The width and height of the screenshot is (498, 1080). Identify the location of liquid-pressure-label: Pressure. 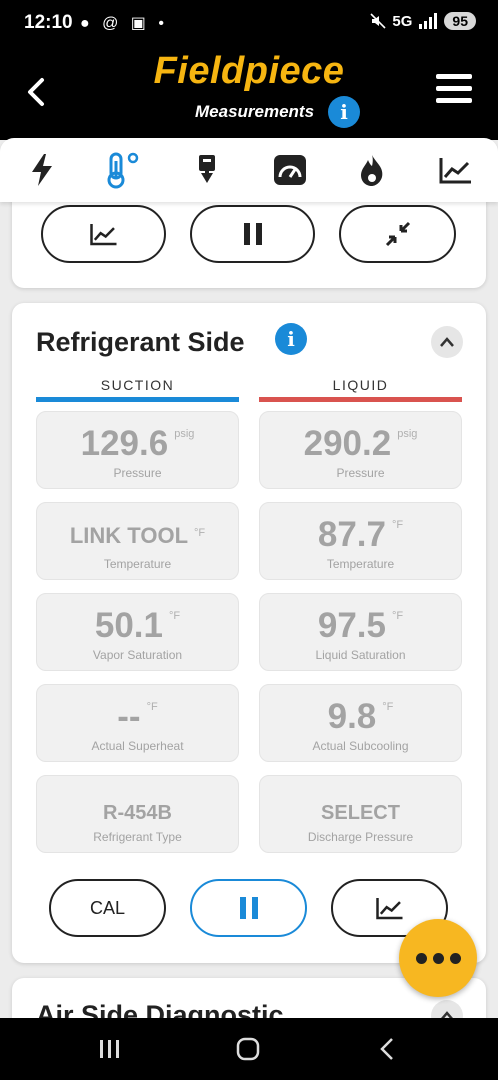
(360, 473).